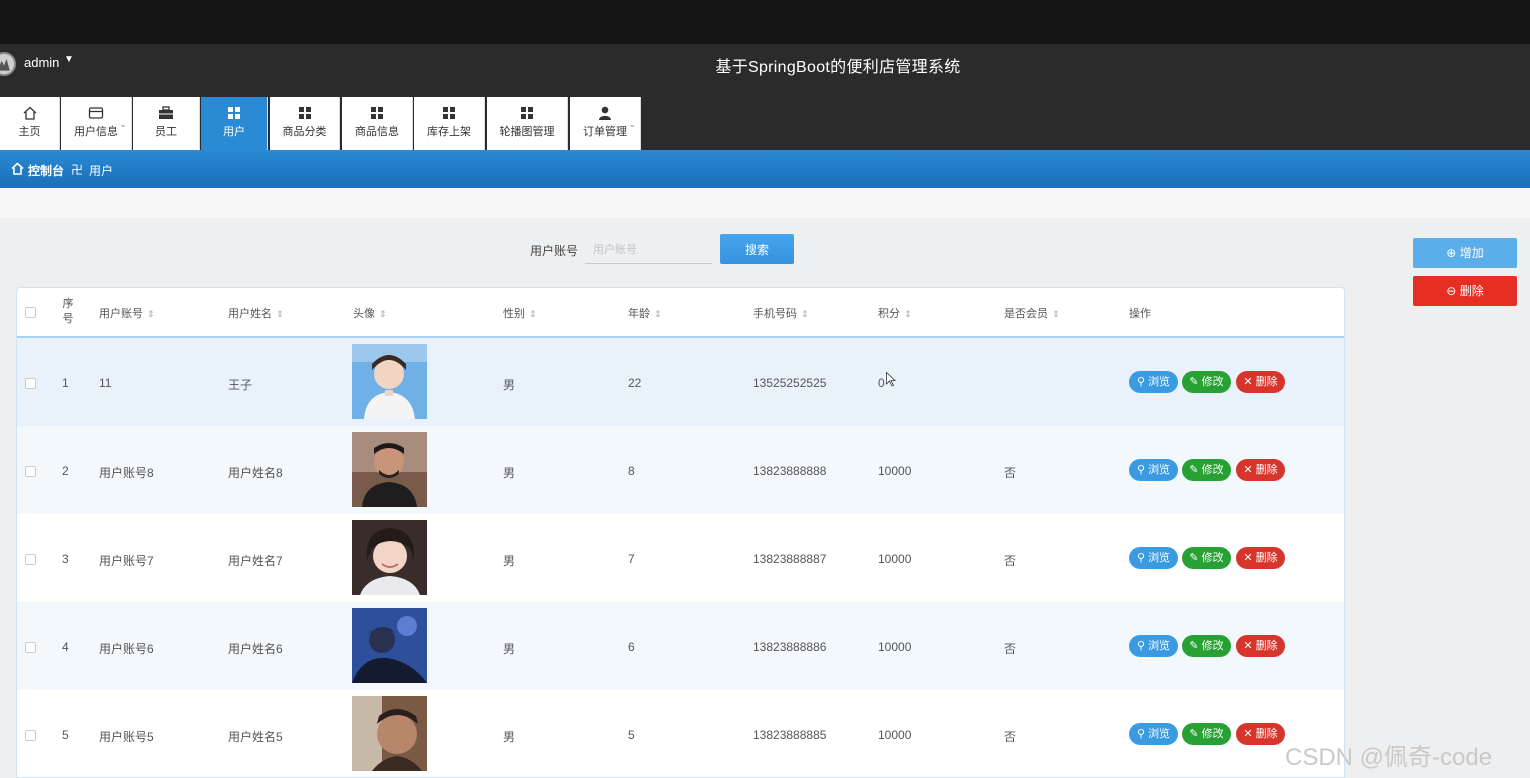 This screenshot has height=778, width=1530. What do you see at coordinates (123, 124) in the screenshot?
I see `chevron-down-icon: ⌄` at bounding box center [123, 124].